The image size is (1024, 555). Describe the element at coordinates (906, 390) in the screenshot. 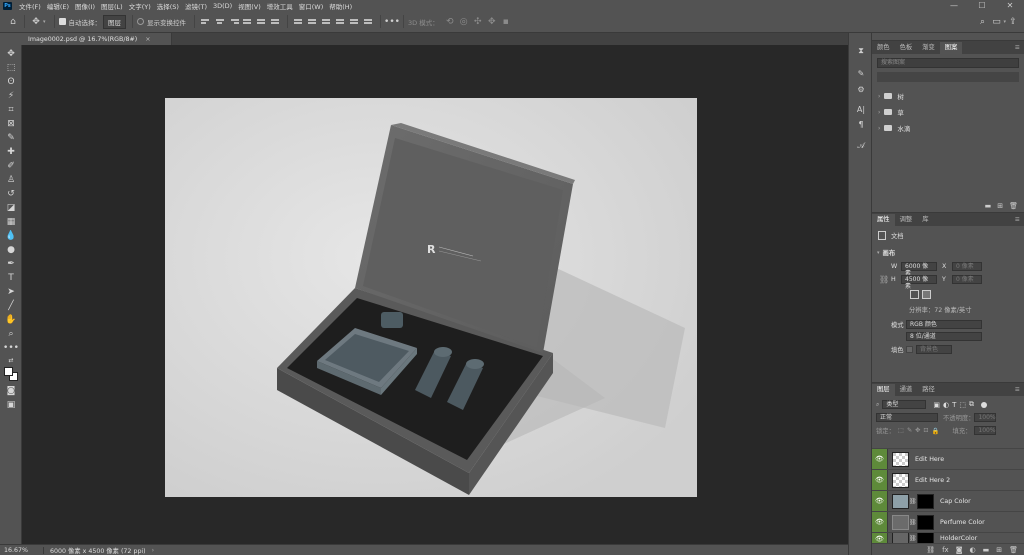

I see `tab-channels: 通道` at that location.